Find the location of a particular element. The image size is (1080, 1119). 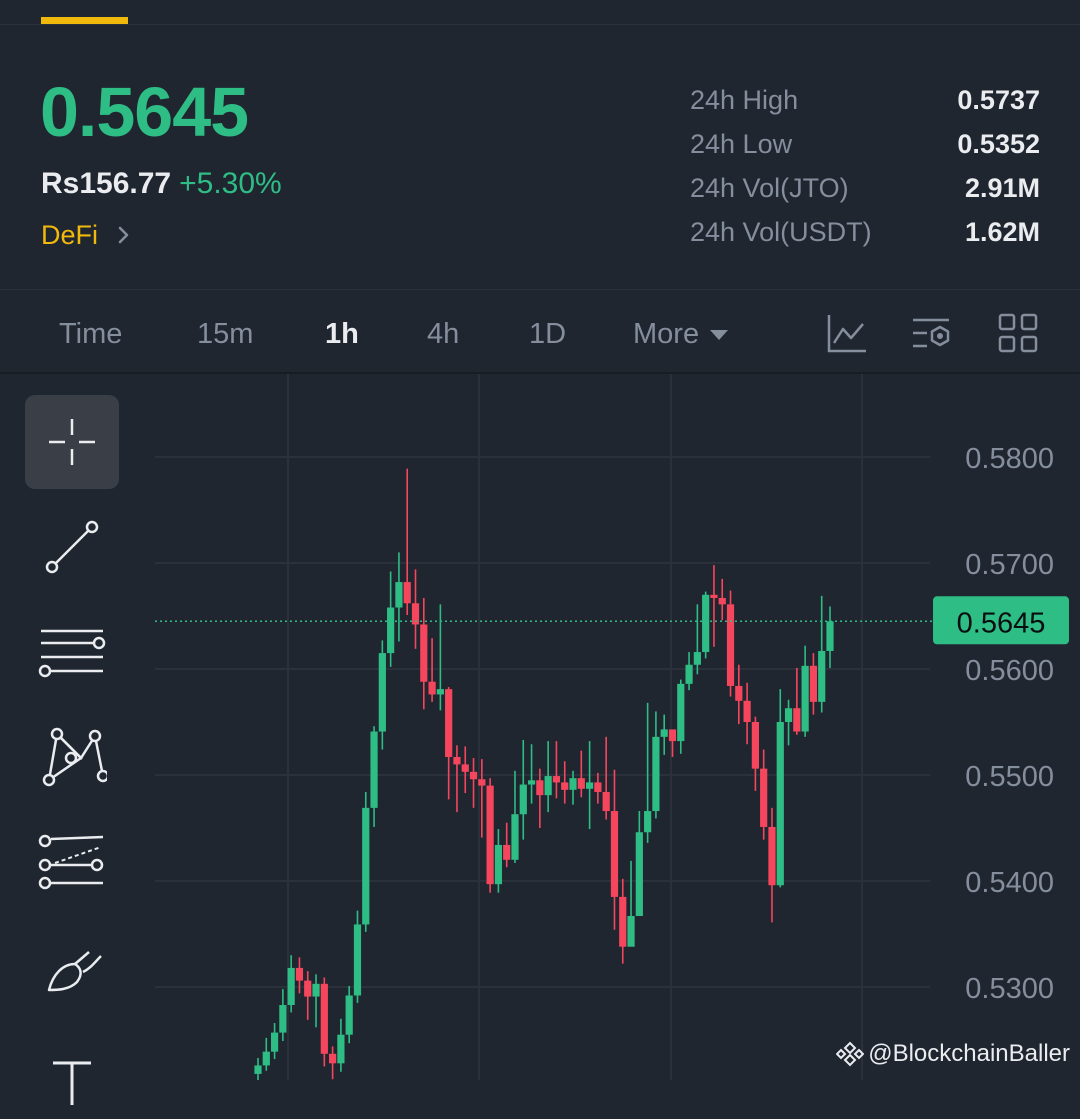

category-tag: DeFi is located at coordinates (87, 235).